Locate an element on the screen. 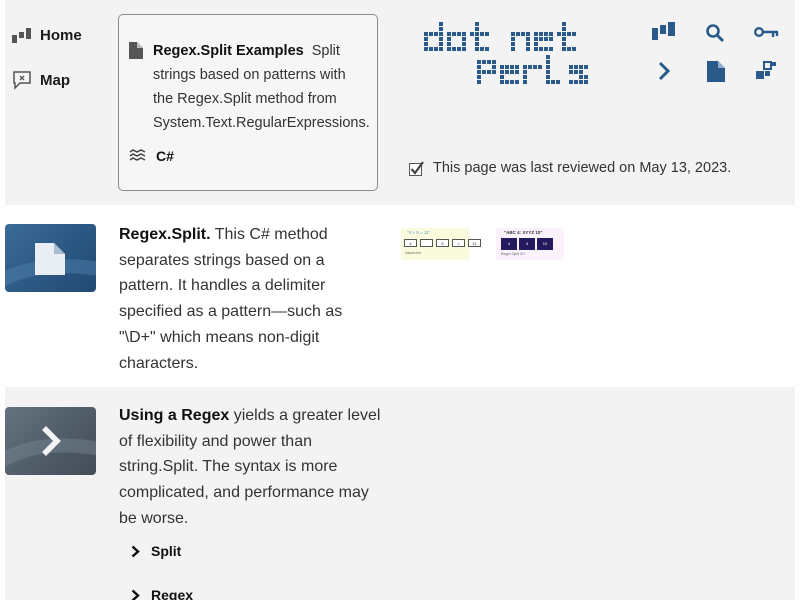 The width and height of the screenshot is (800, 600). diagram-cell: 5 is located at coordinates (442, 243).